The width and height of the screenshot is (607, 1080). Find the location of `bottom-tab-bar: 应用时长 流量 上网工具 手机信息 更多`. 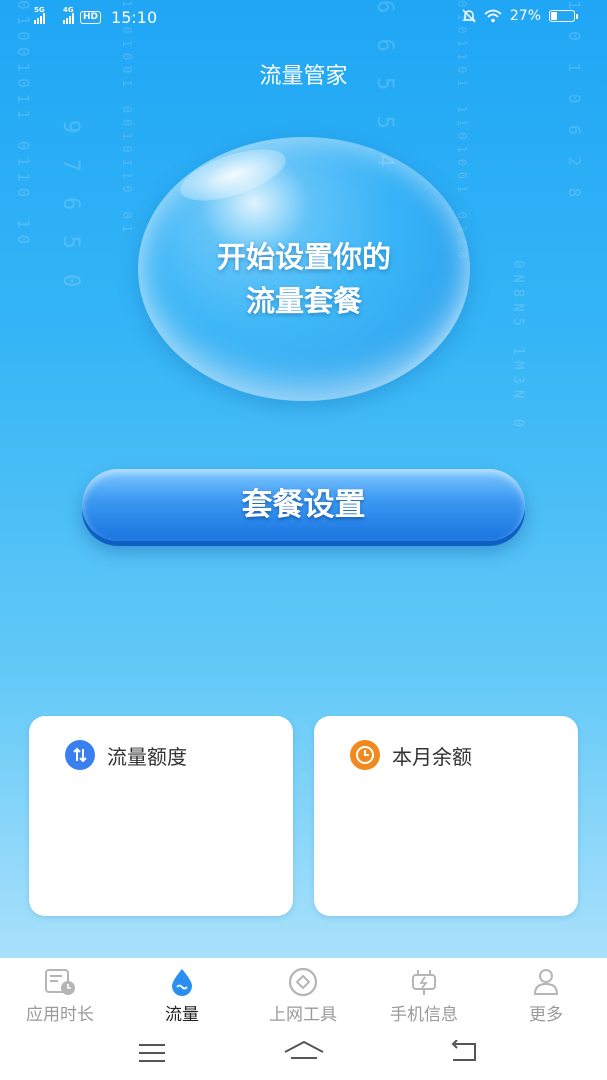

bottom-tab-bar: 应用时长 流量 上网工具 手机信息 更多 is located at coordinates (303, 994).